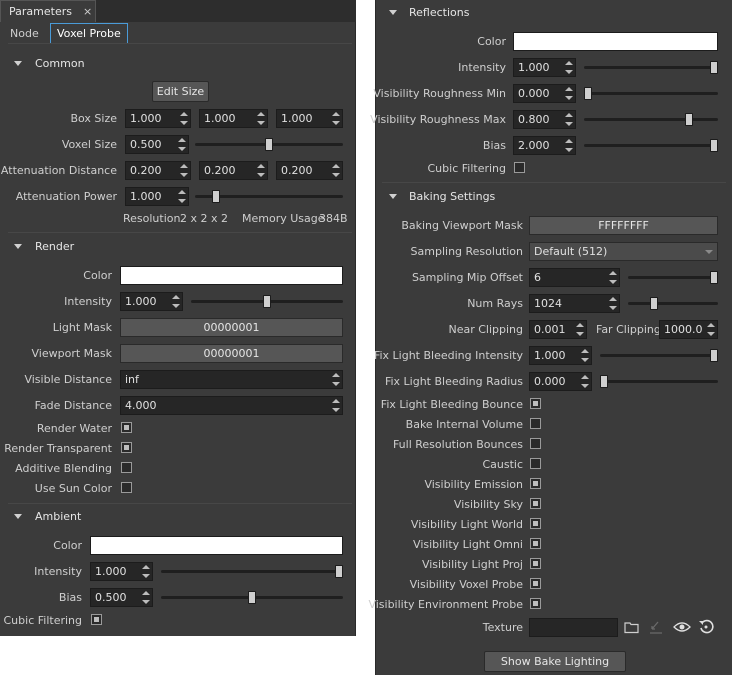 The image size is (732, 678). I want to click on render-transparent-checkbox, so click(126, 447).